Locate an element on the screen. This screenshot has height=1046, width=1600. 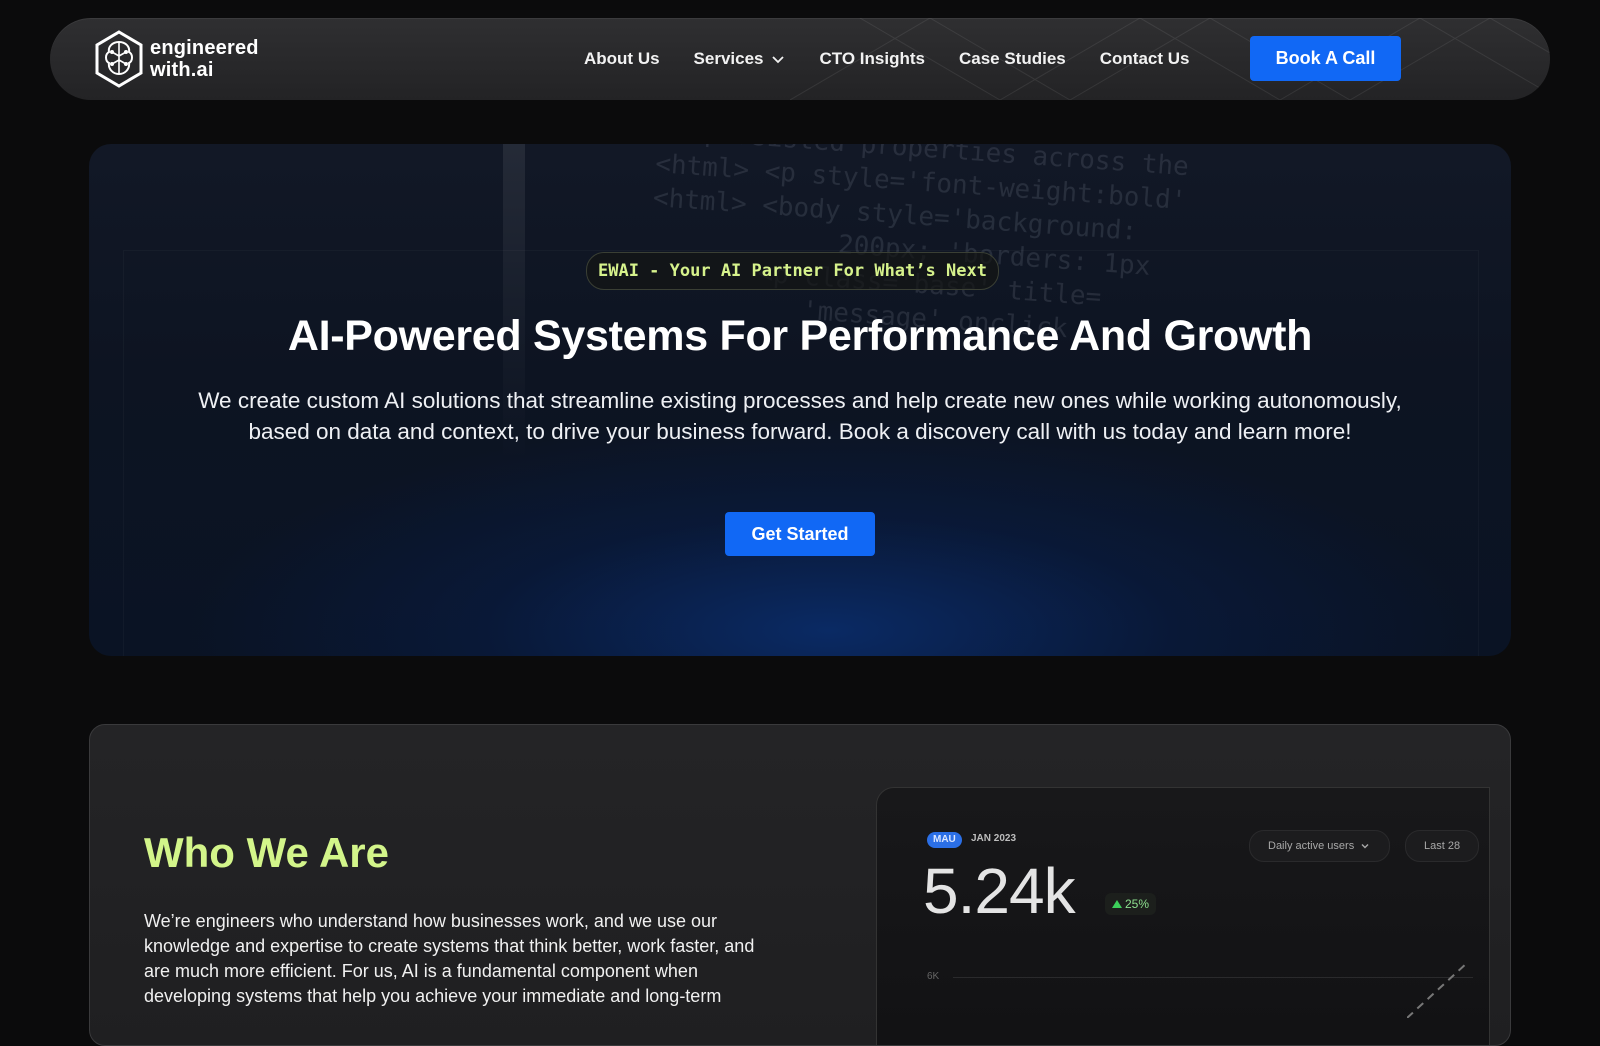
book-a-call-button: Book A Call is located at coordinates (1325, 58).